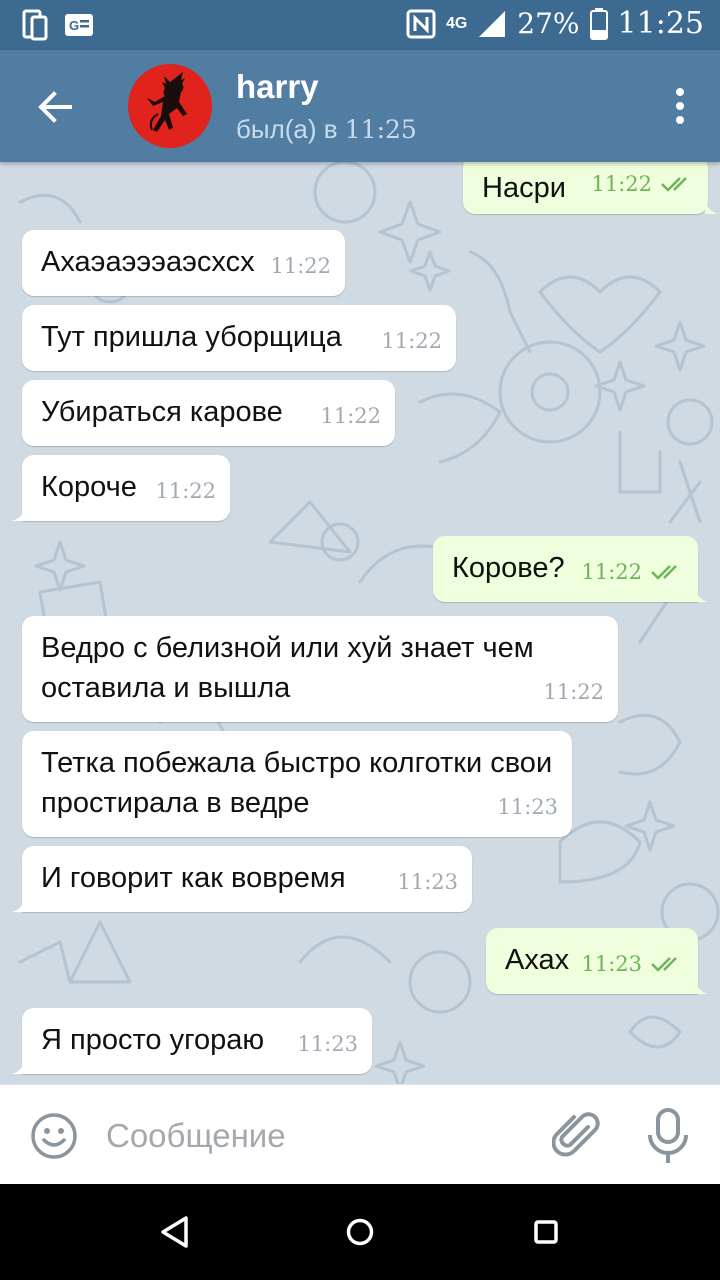 Image resolution: width=720 pixels, height=1280 pixels. I want to click on svg-text: G, so click(74, 25).